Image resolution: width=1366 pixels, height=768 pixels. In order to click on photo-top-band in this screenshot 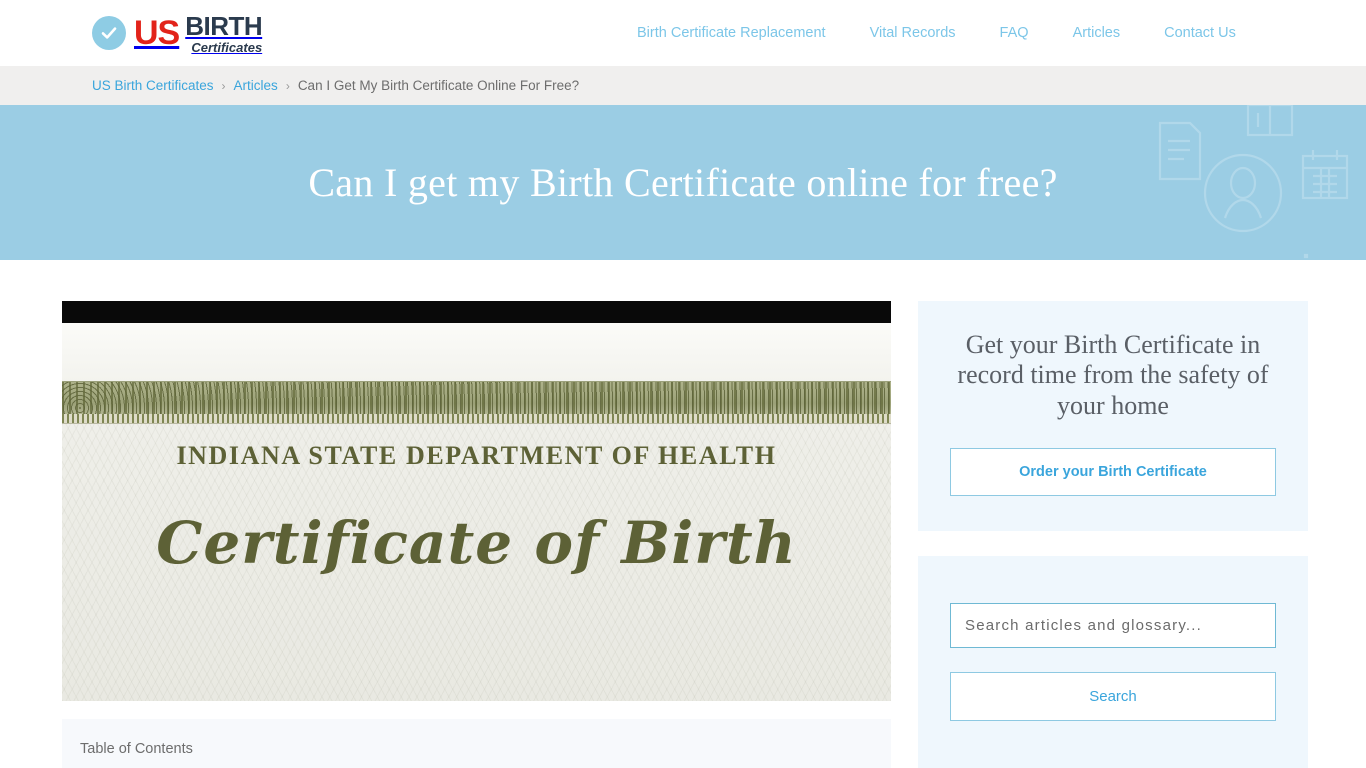, I will do `click(476, 312)`.